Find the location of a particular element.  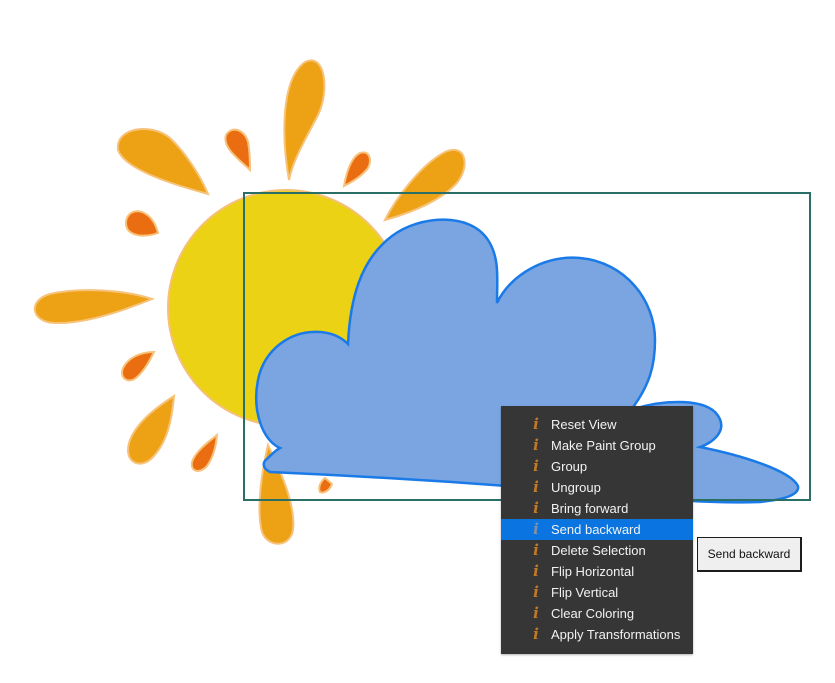

menu-item-group: i Group is located at coordinates (597, 466).